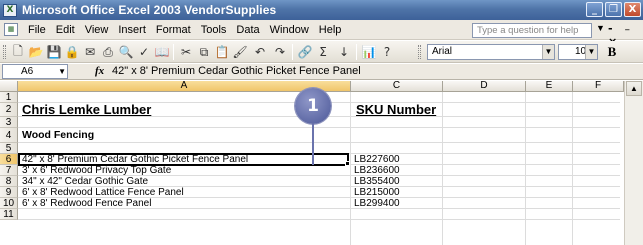 This screenshot has width=643, height=245. Describe the element at coordinates (376, 170) in the screenshot. I see `sku-cell: LB236600` at that location.